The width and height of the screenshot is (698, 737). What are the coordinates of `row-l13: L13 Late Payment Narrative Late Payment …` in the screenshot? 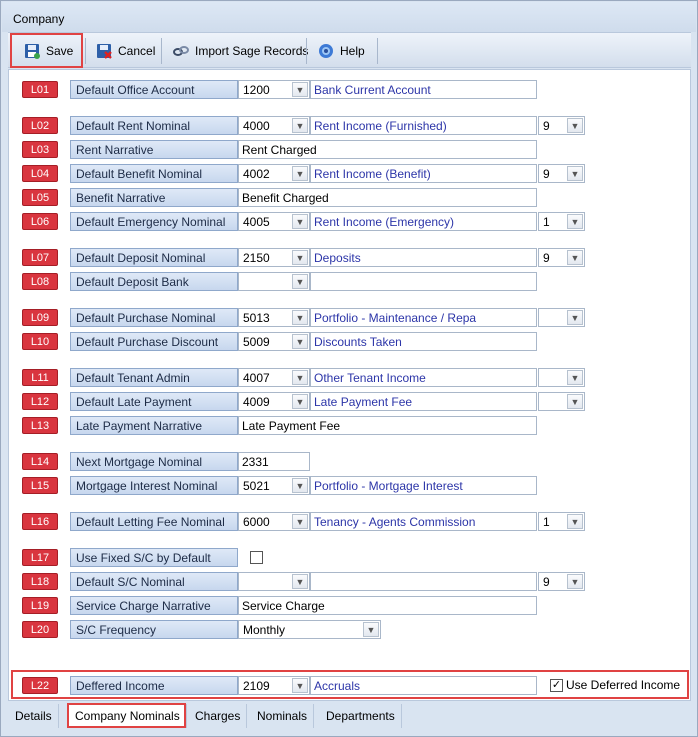 It's located at (350, 426).